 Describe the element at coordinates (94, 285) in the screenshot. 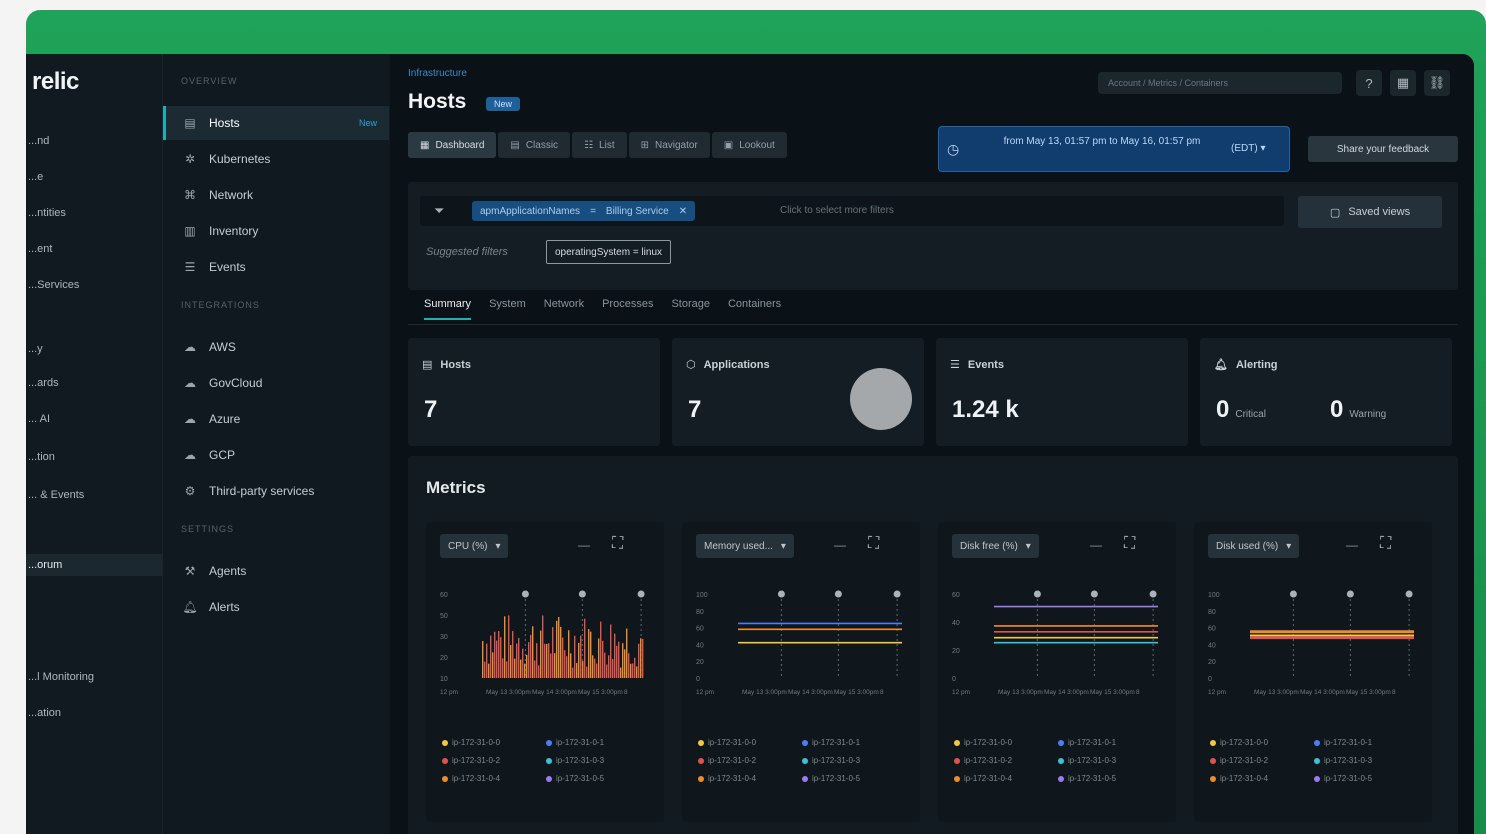

I see `nav-item: ...Services` at that location.